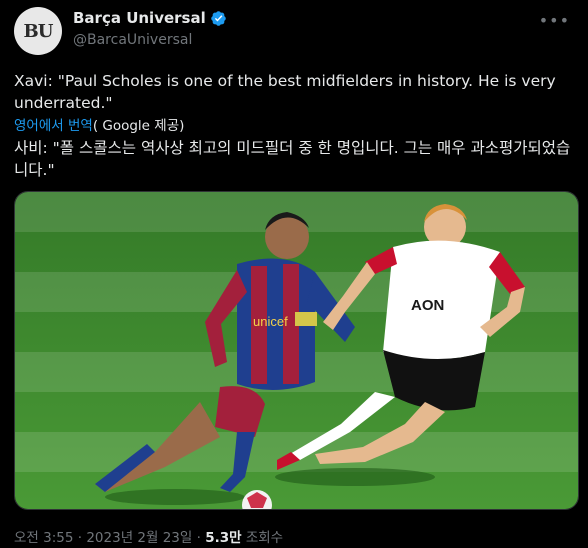 The width and height of the screenshot is (588, 548). Describe the element at coordinates (218, 18) in the screenshot. I see `verified-badge-icon` at that location.